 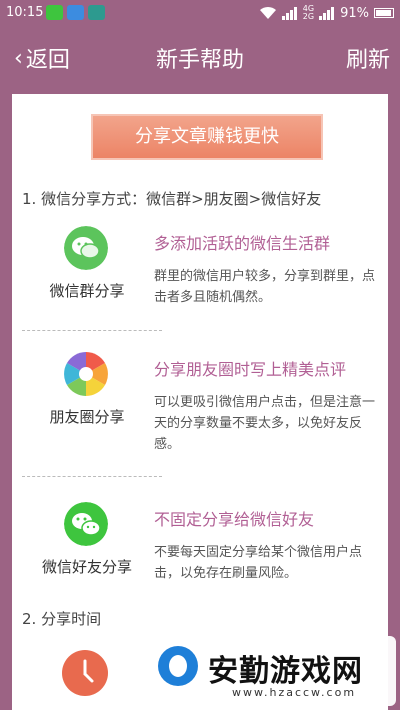 What do you see at coordinates (267, 12) in the screenshot?
I see `wifi-icon` at bounding box center [267, 12].